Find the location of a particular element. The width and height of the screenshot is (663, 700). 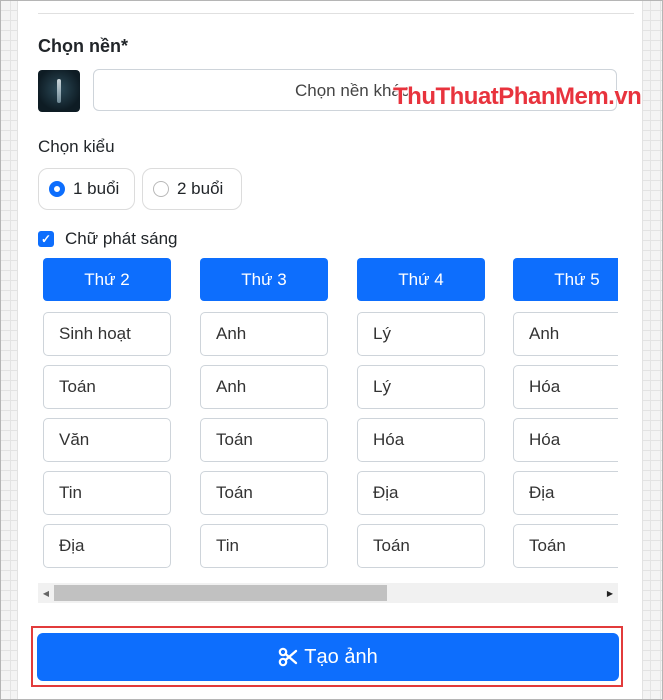

style-option-1-session: 1 buổi is located at coordinates (86, 189).